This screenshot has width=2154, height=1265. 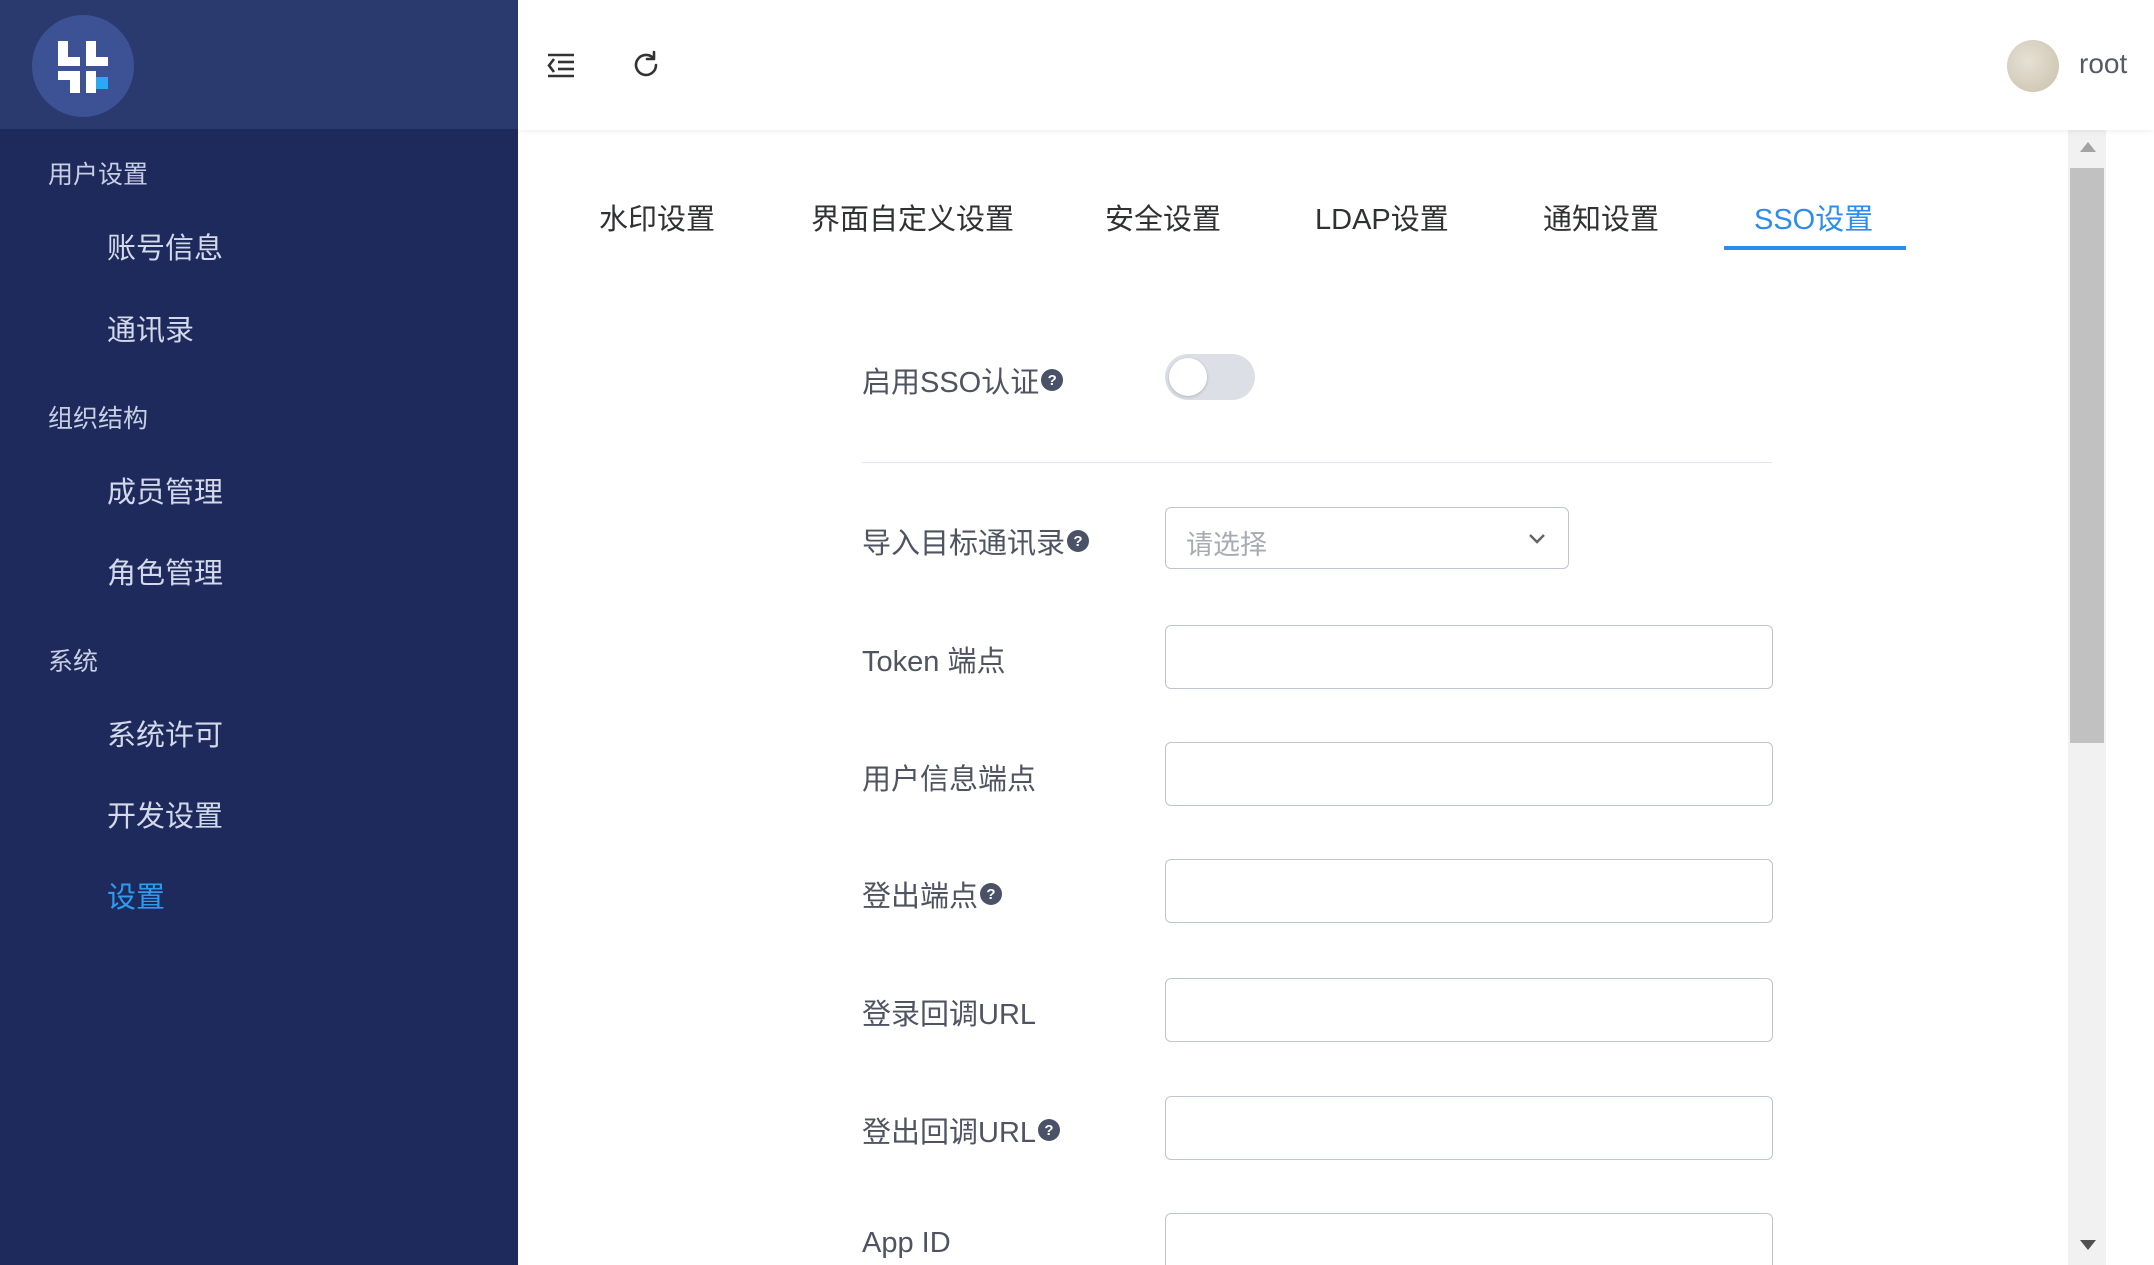 I want to click on import-directory-select: 请选择, so click(x=1367, y=538).